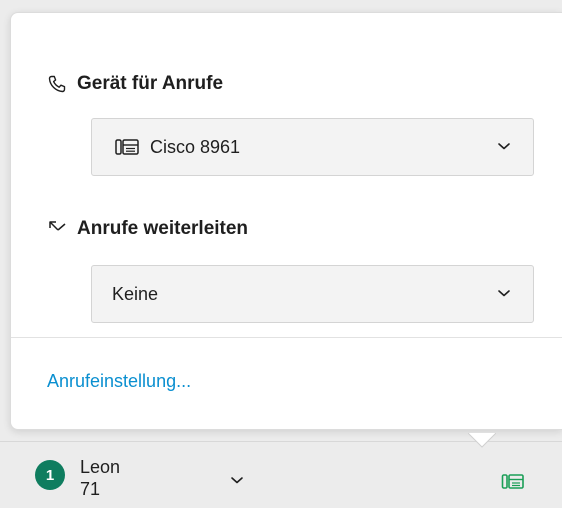 The height and width of the screenshot is (508, 562). Describe the element at coordinates (50, 475) in the screenshot. I see `notification-badge: 1` at that location.